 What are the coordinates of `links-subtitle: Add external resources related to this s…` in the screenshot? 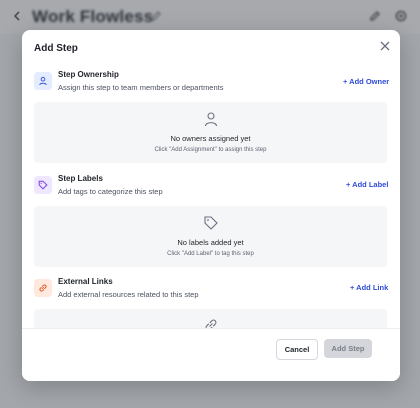 It's located at (128, 294).